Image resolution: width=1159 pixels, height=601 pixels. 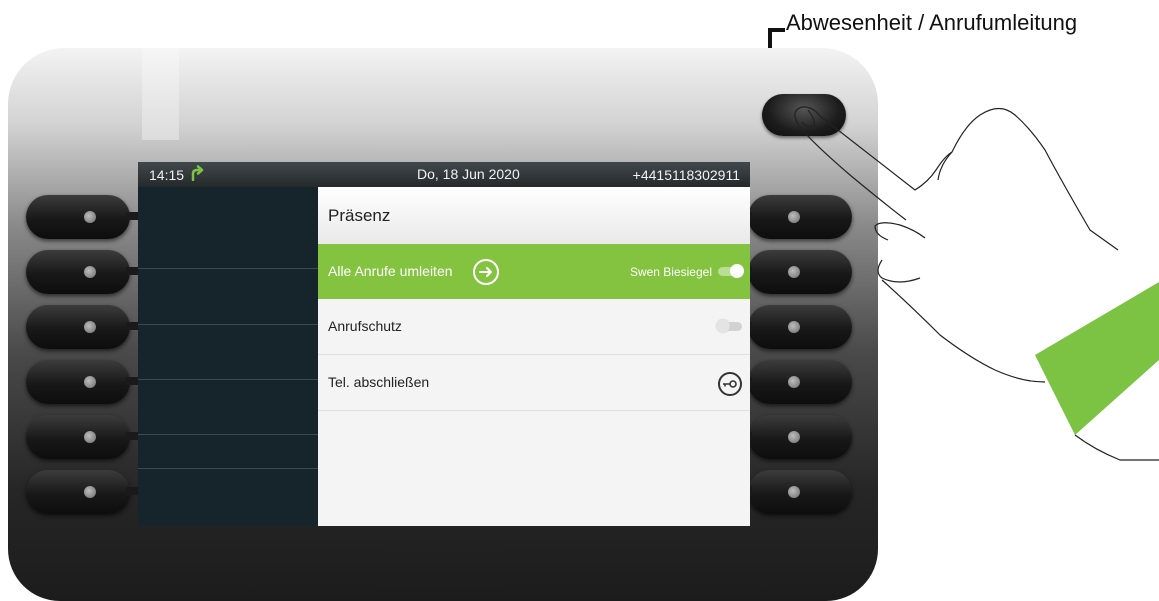 I want to click on menu-item-label: Anrufschutz, so click(x=365, y=326).